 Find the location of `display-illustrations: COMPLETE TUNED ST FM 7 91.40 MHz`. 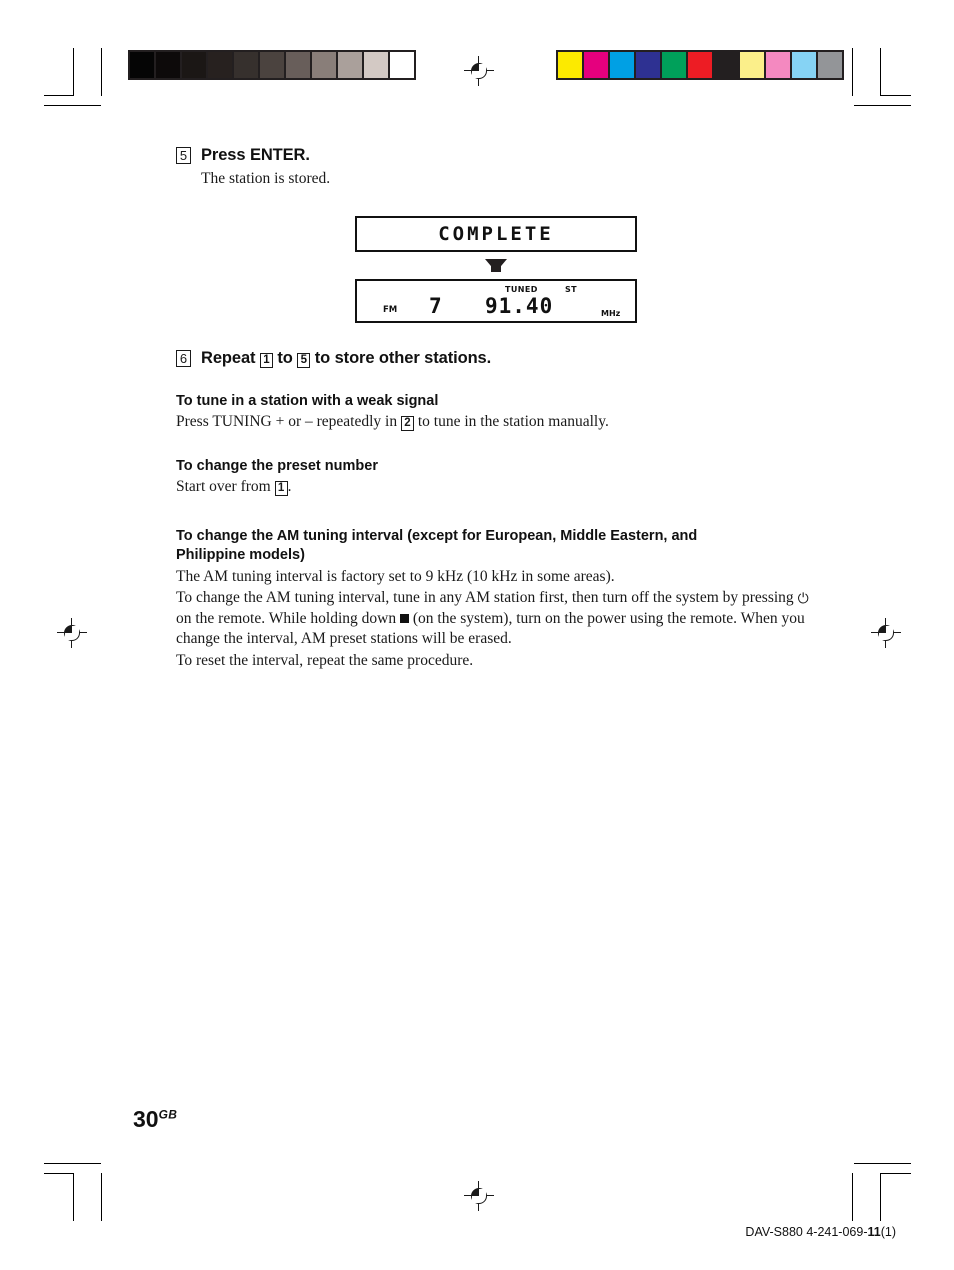

display-illustrations: COMPLETE TUNED ST FM 7 91.40 MHz is located at coordinates (496, 269).